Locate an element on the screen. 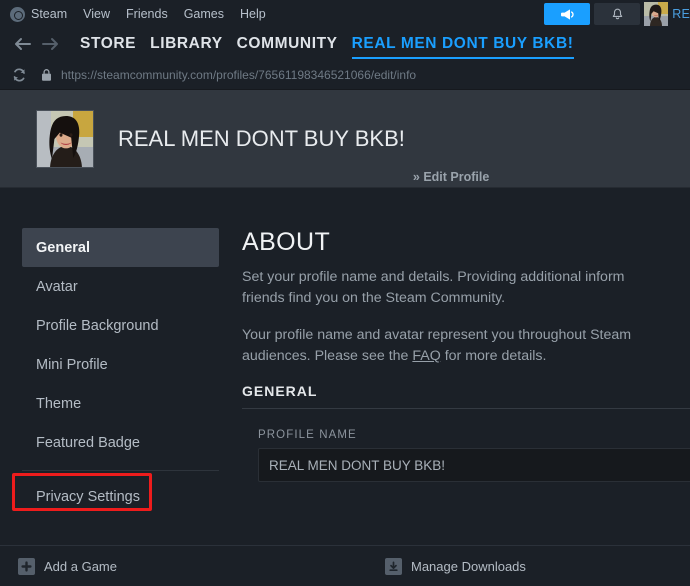 Image resolution: width=690 pixels, height=586 pixels. sidebar-item-label: Privacy Settings is located at coordinates (88, 496).